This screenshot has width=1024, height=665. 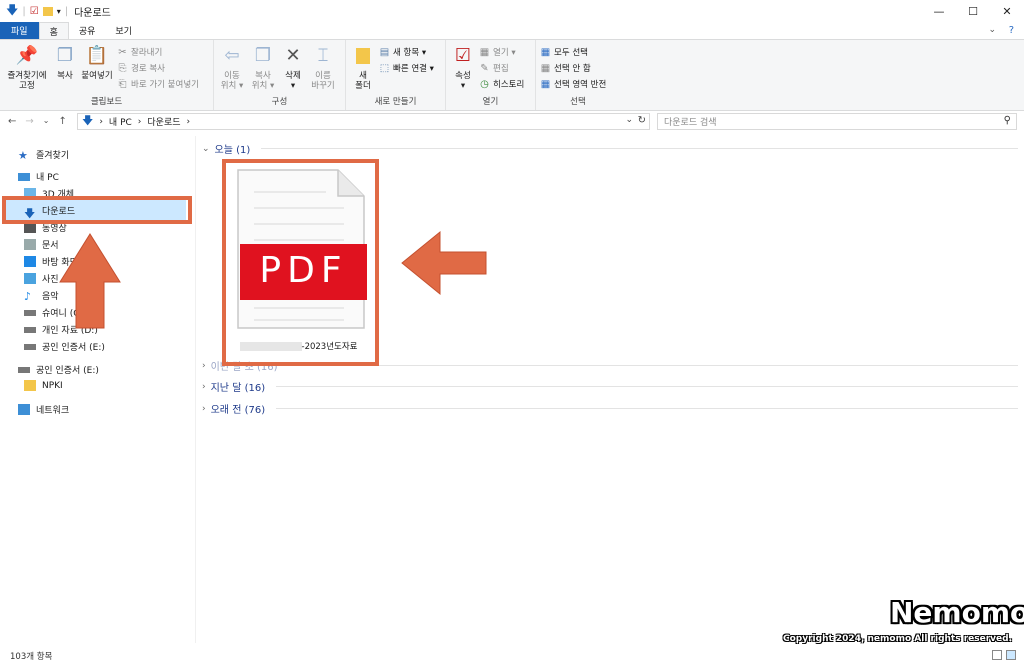 What do you see at coordinates (1004, 655) in the screenshot?
I see `view-toggle` at bounding box center [1004, 655].